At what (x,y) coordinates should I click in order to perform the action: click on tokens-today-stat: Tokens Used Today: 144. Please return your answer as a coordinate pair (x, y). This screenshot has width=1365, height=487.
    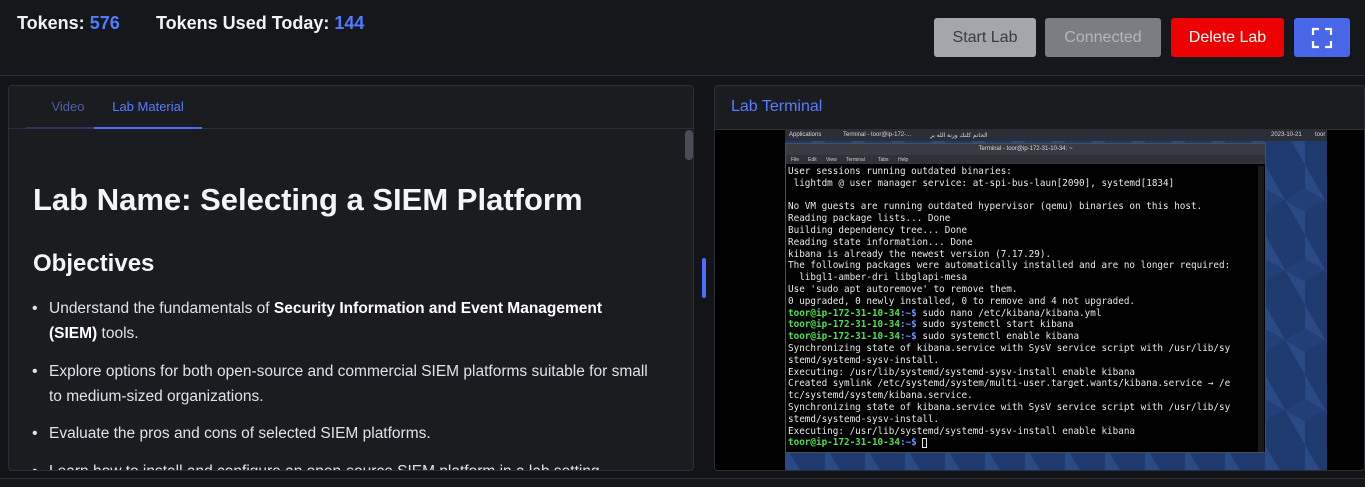
    Looking at the image, I should click on (260, 23).